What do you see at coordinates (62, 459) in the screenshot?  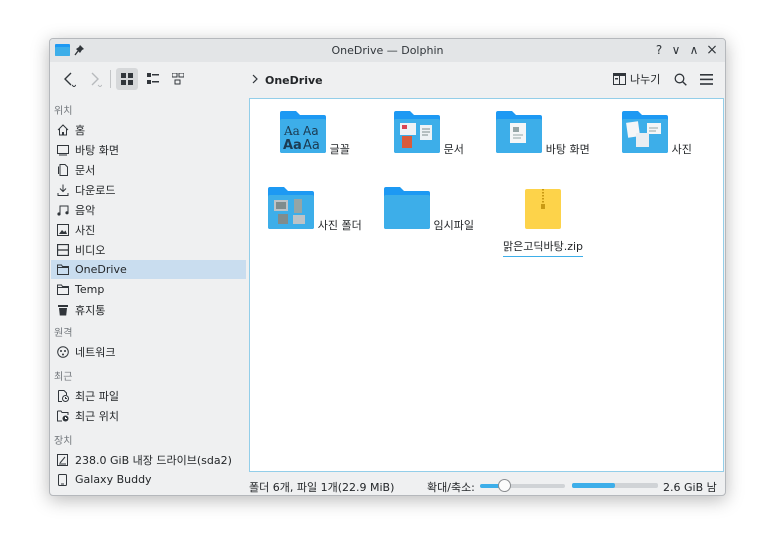 I see `drive-icon` at bounding box center [62, 459].